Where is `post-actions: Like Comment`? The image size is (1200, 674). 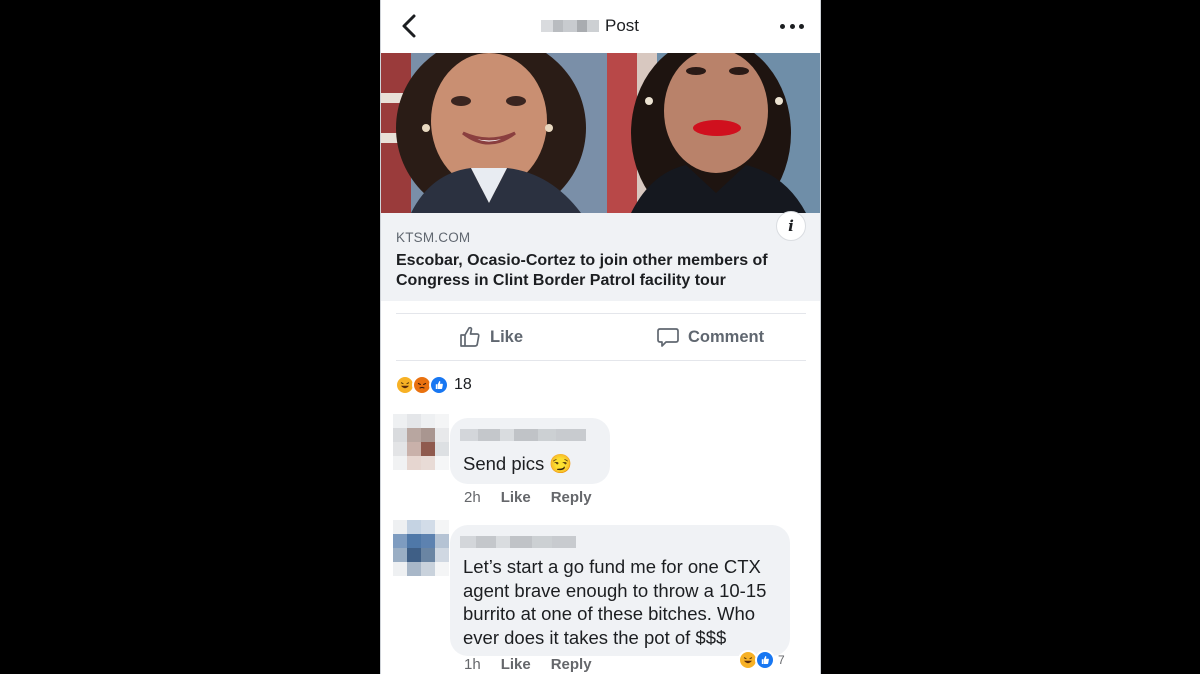 post-actions: Like Comment is located at coordinates (601, 337).